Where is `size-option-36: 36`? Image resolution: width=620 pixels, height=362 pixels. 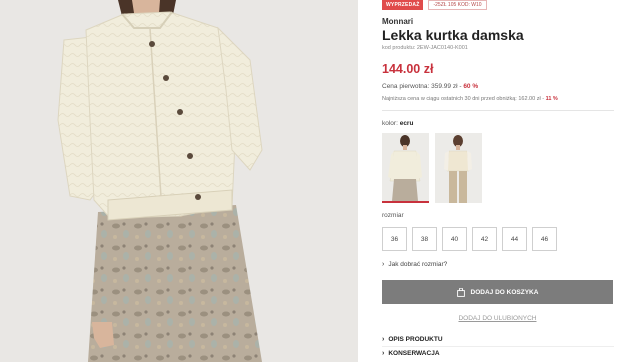 size-option-36: 36 is located at coordinates (394, 239).